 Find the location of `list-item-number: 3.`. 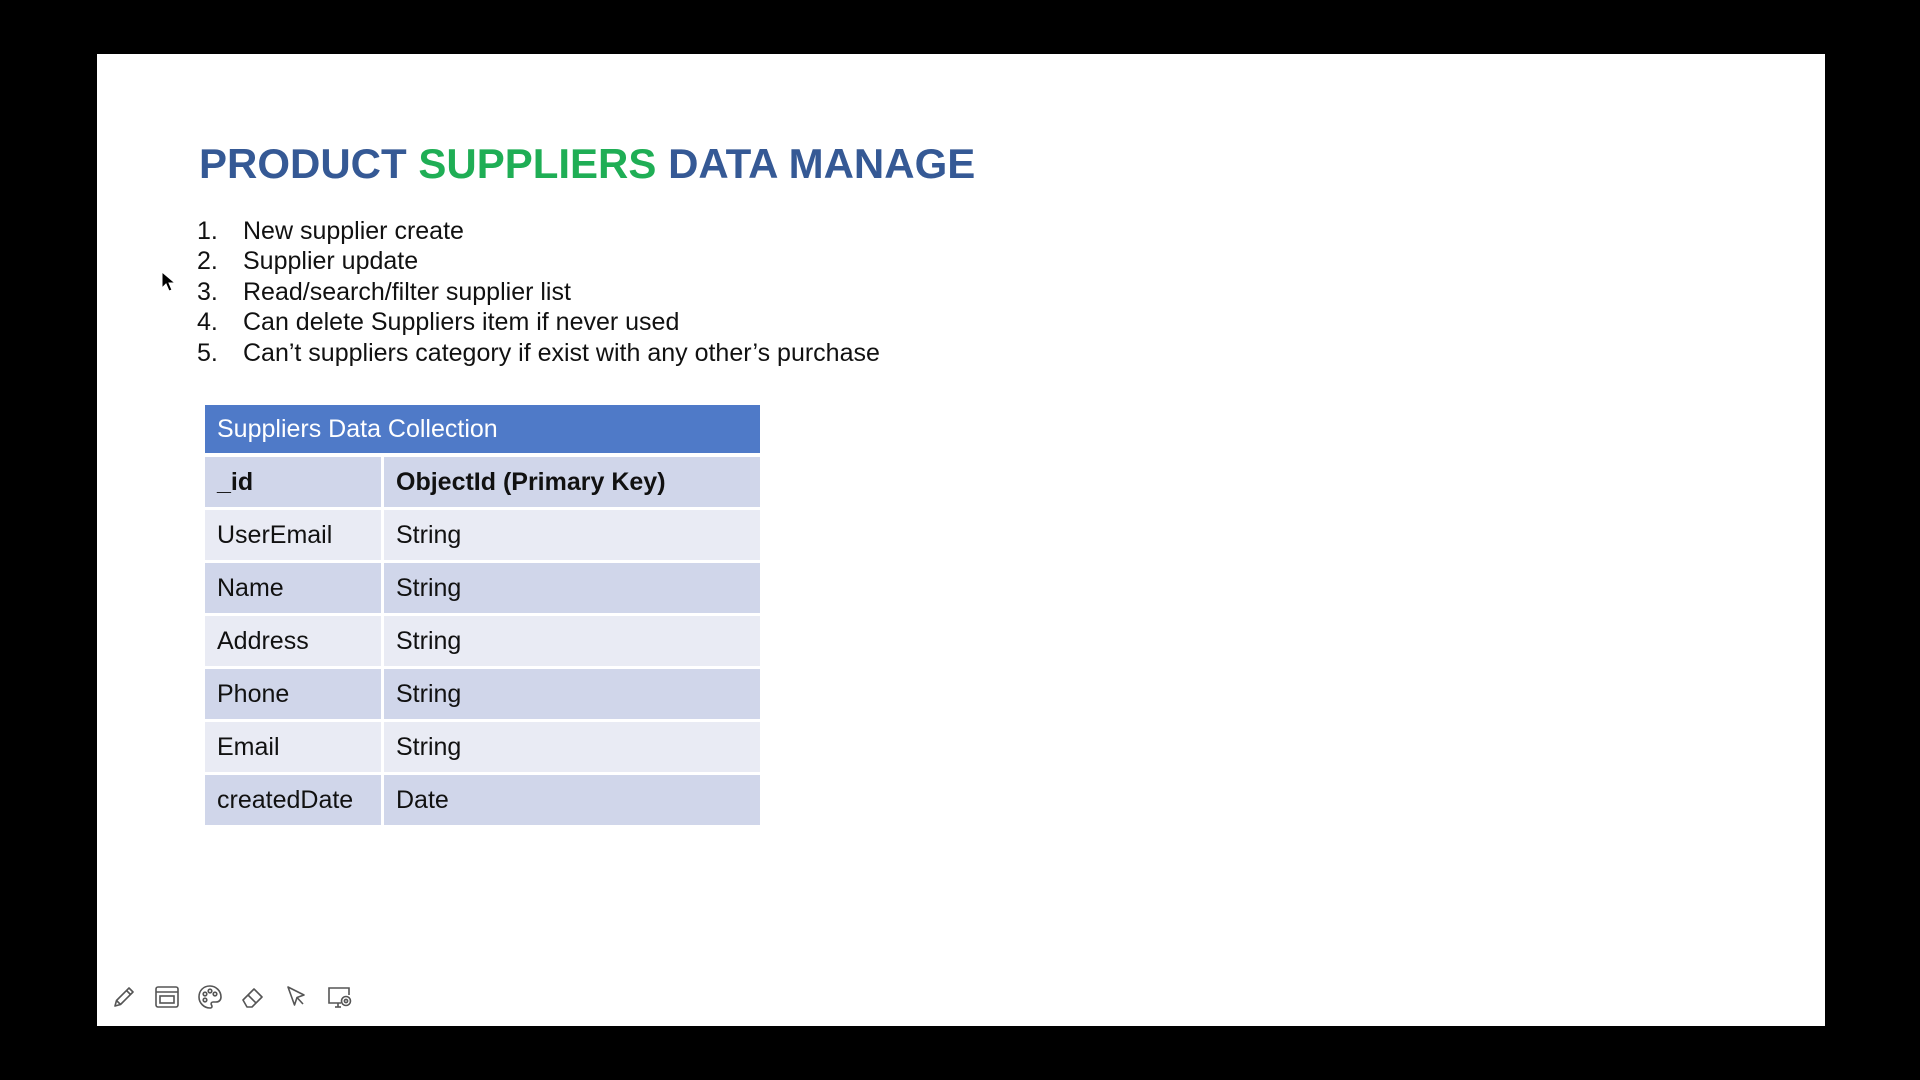

list-item-number: 3. is located at coordinates (207, 291).